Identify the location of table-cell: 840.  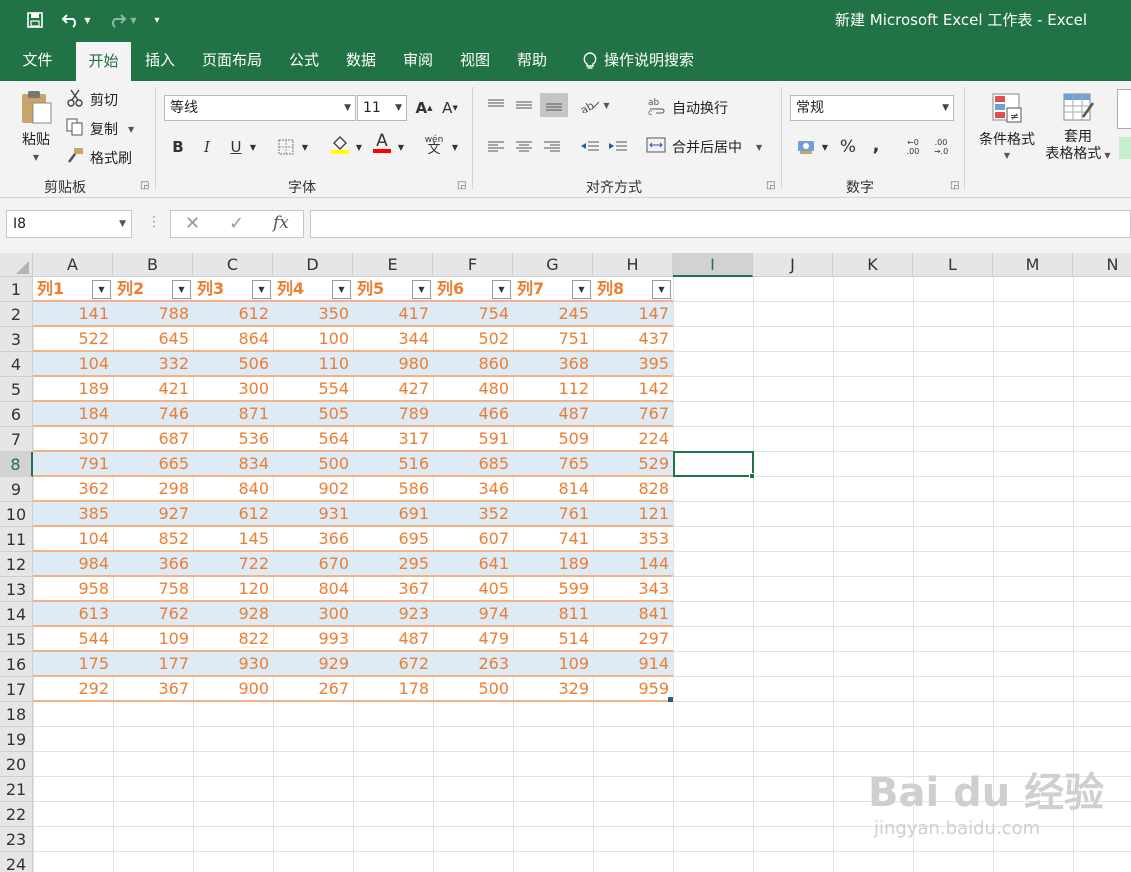
(233, 489).